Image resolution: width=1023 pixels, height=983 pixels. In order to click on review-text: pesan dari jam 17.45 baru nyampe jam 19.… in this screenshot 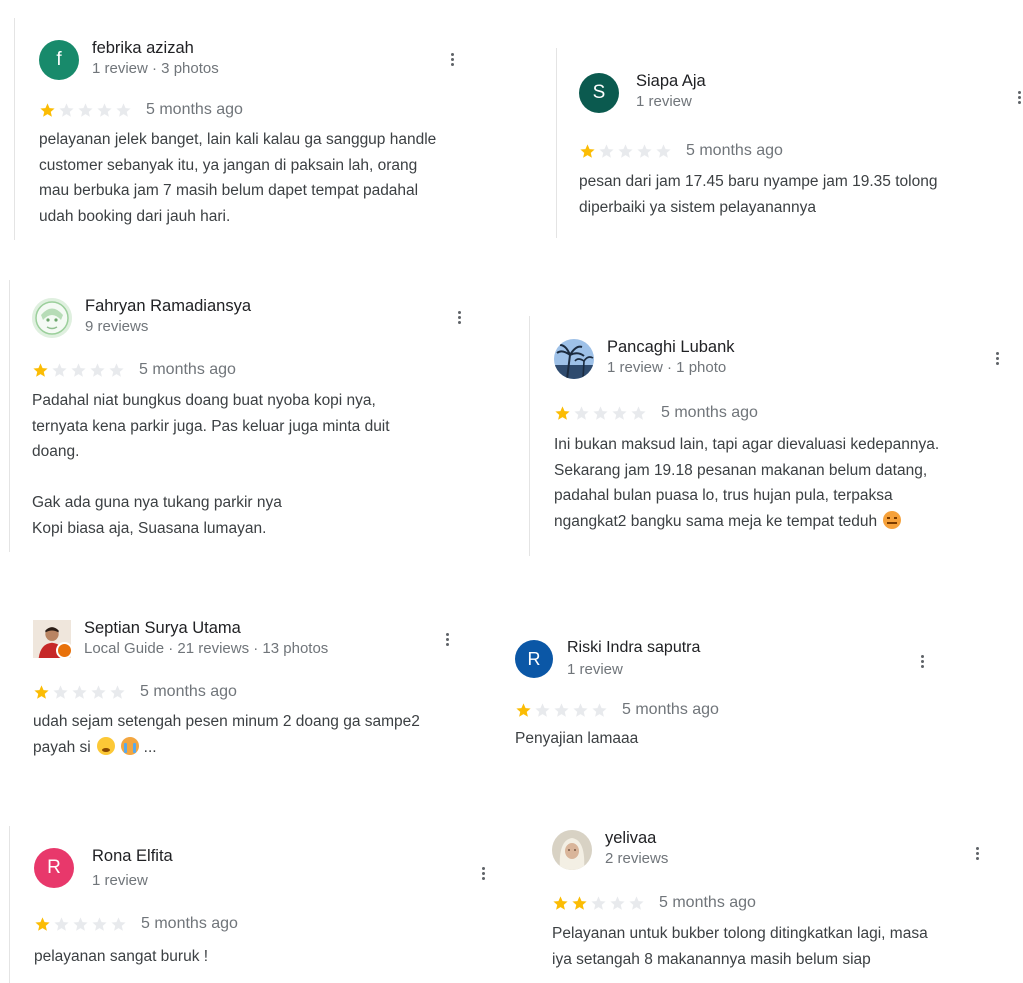, I will do `click(758, 194)`.